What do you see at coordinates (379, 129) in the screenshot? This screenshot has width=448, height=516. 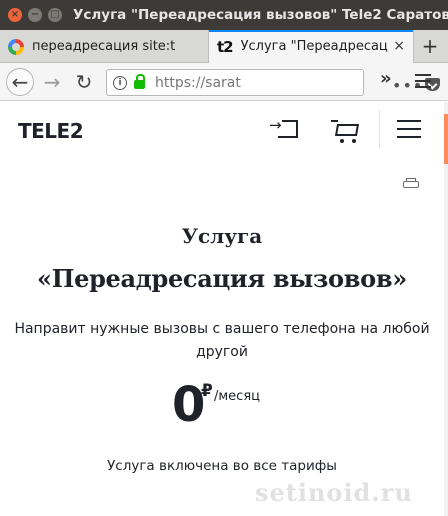 I see `header-divider` at bounding box center [379, 129].